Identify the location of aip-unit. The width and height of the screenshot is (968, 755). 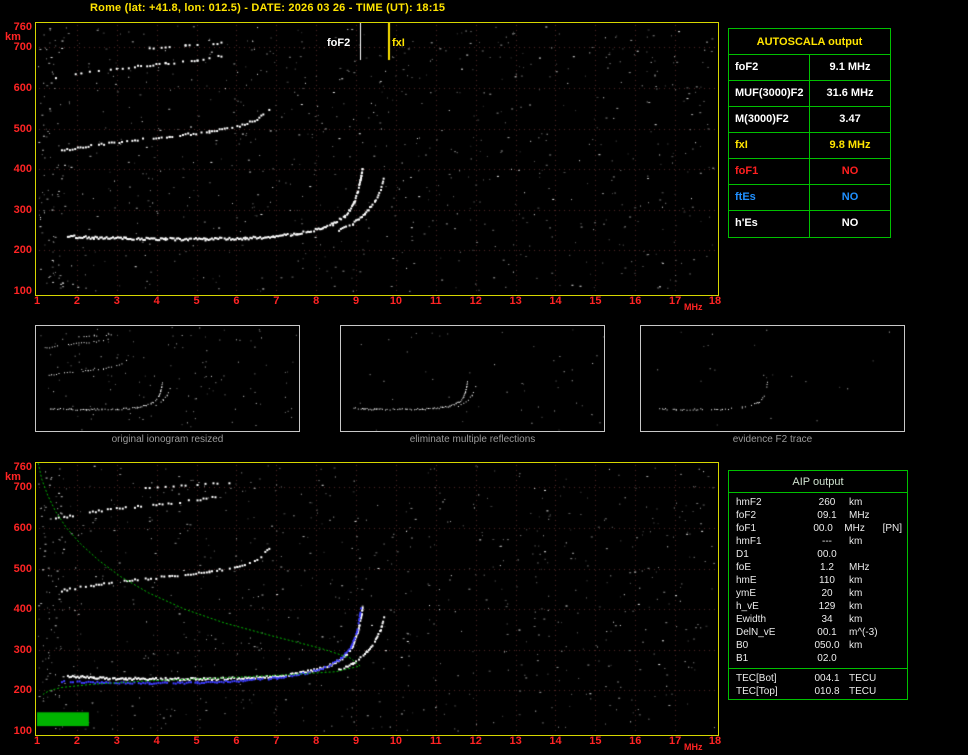
(868, 554).